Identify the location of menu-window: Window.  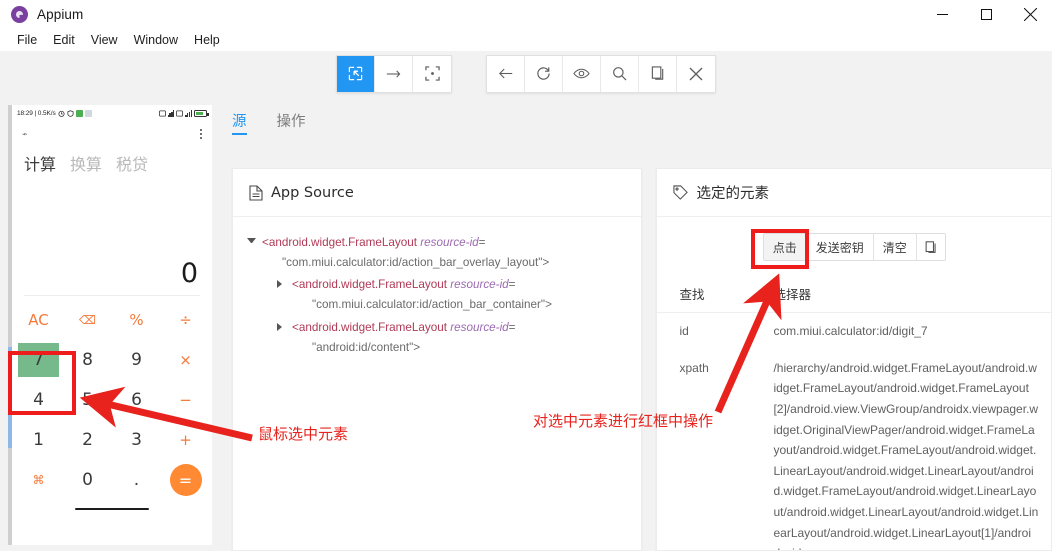
(156, 40).